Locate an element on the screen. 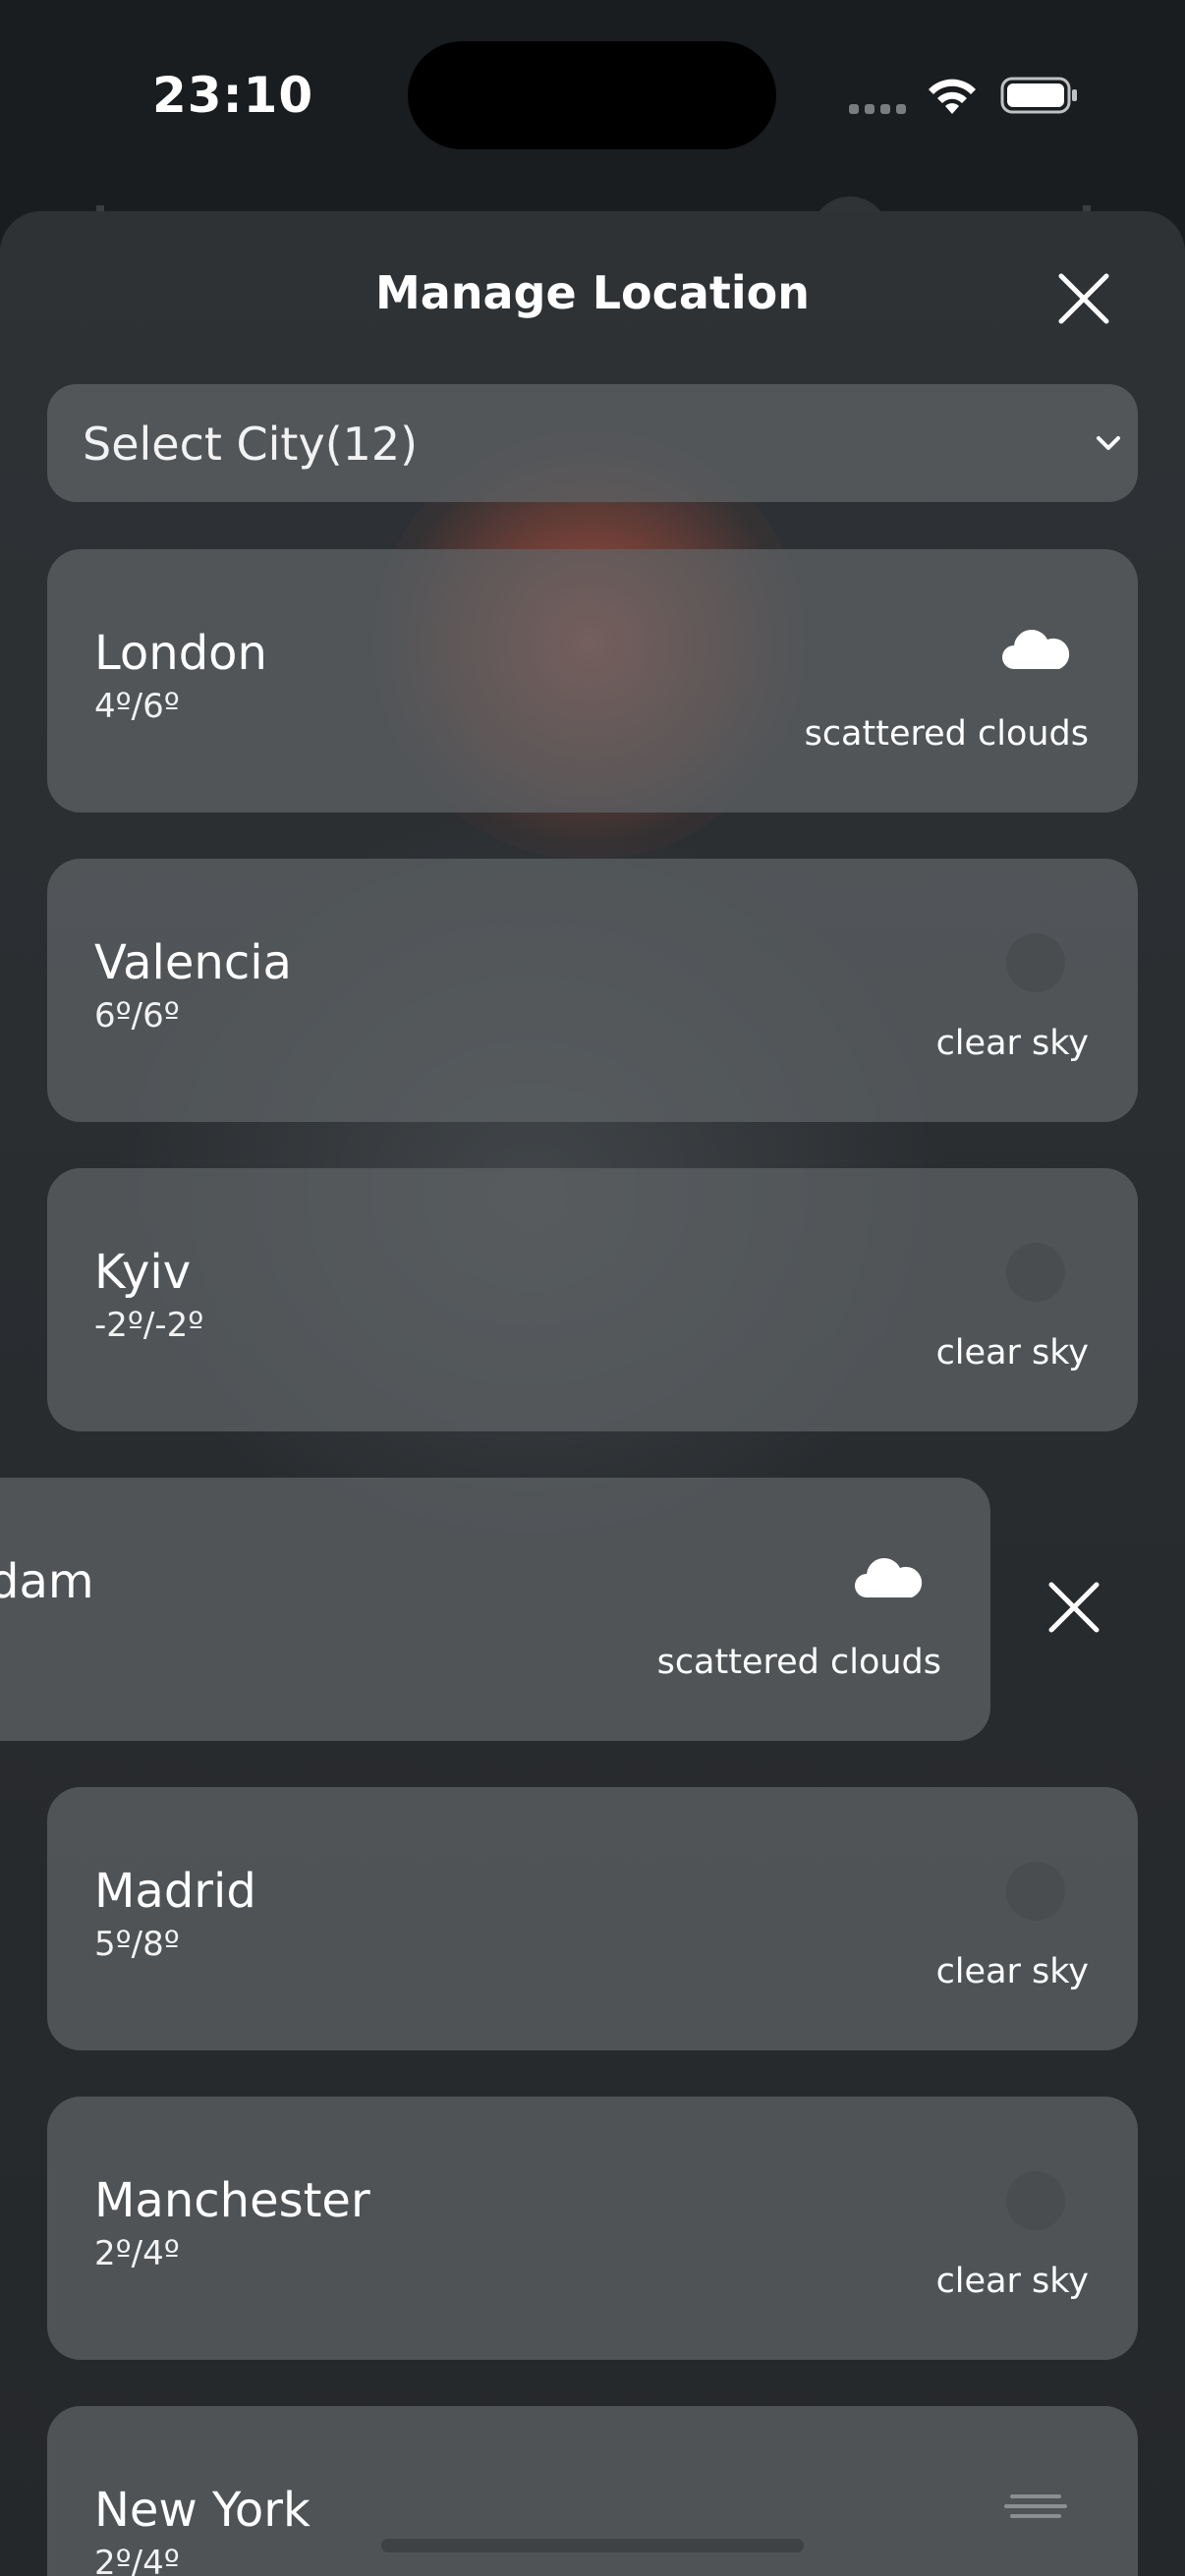 The width and height of the screenshot is (1185, 2576). select-city-dropdown: Select City(12) is located at coordinates (592, 443).